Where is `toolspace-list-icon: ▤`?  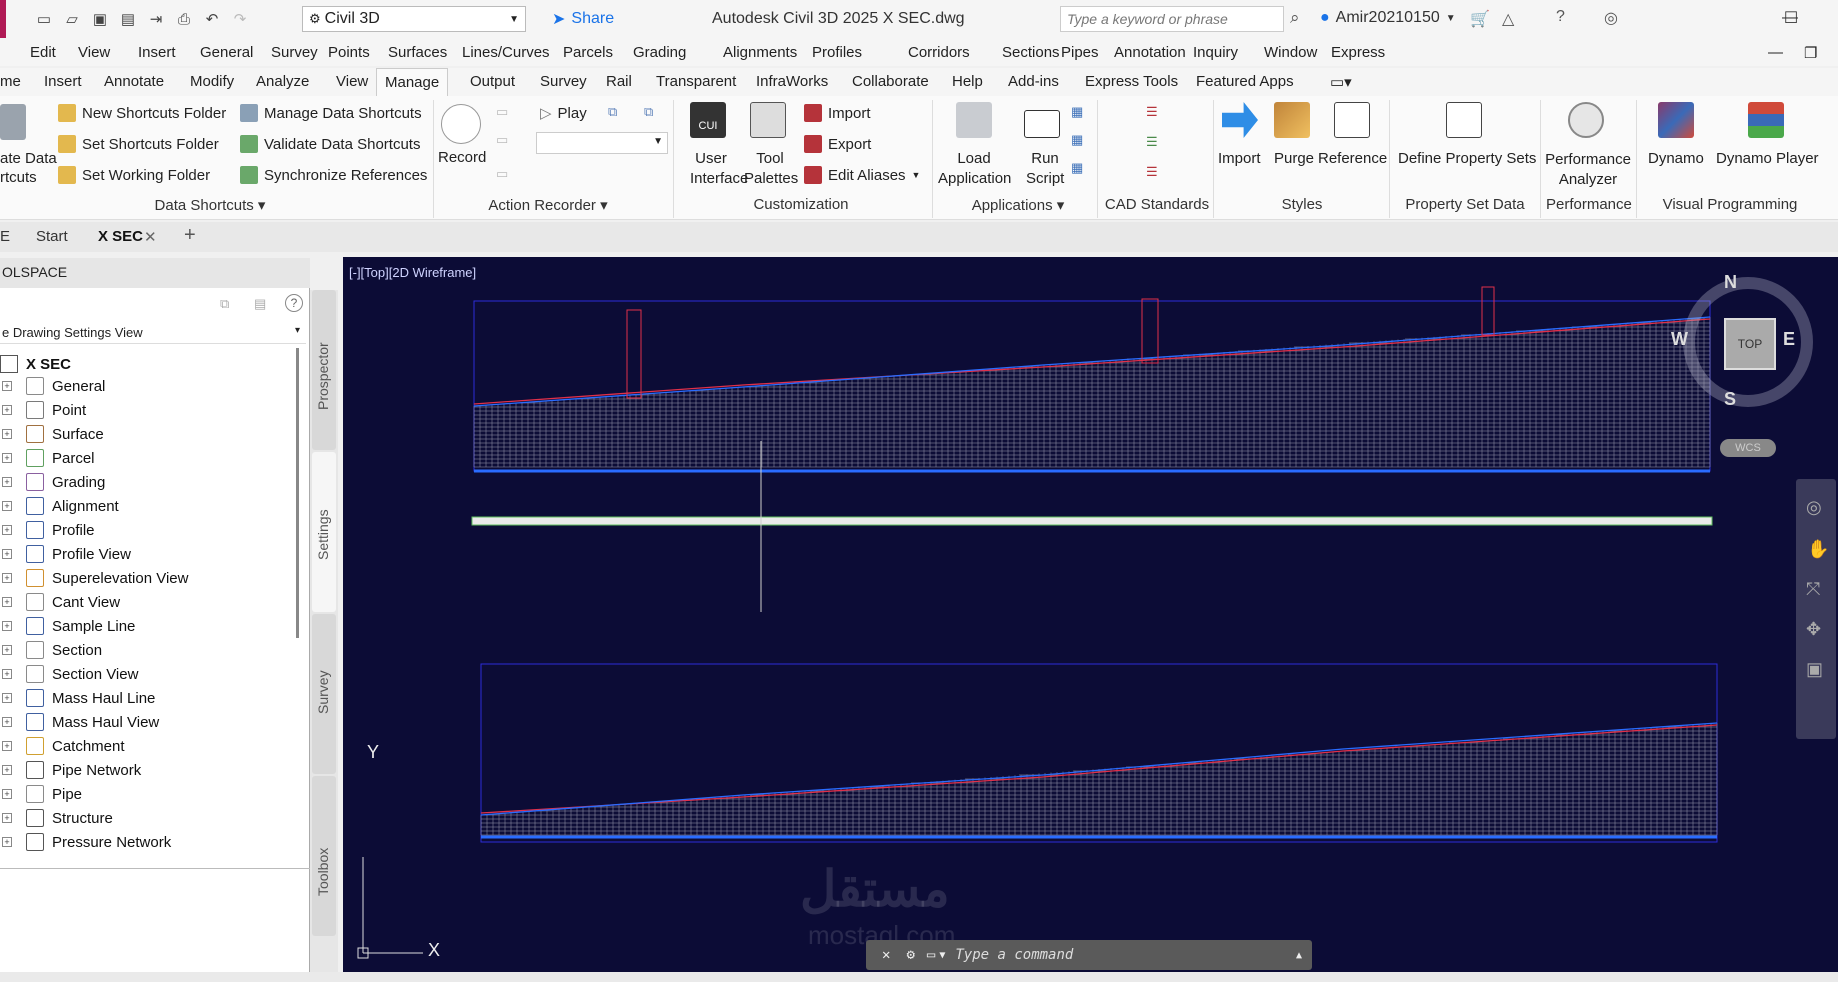
toolspace-list-icon: ▤ is located at coordinates (260, 304).